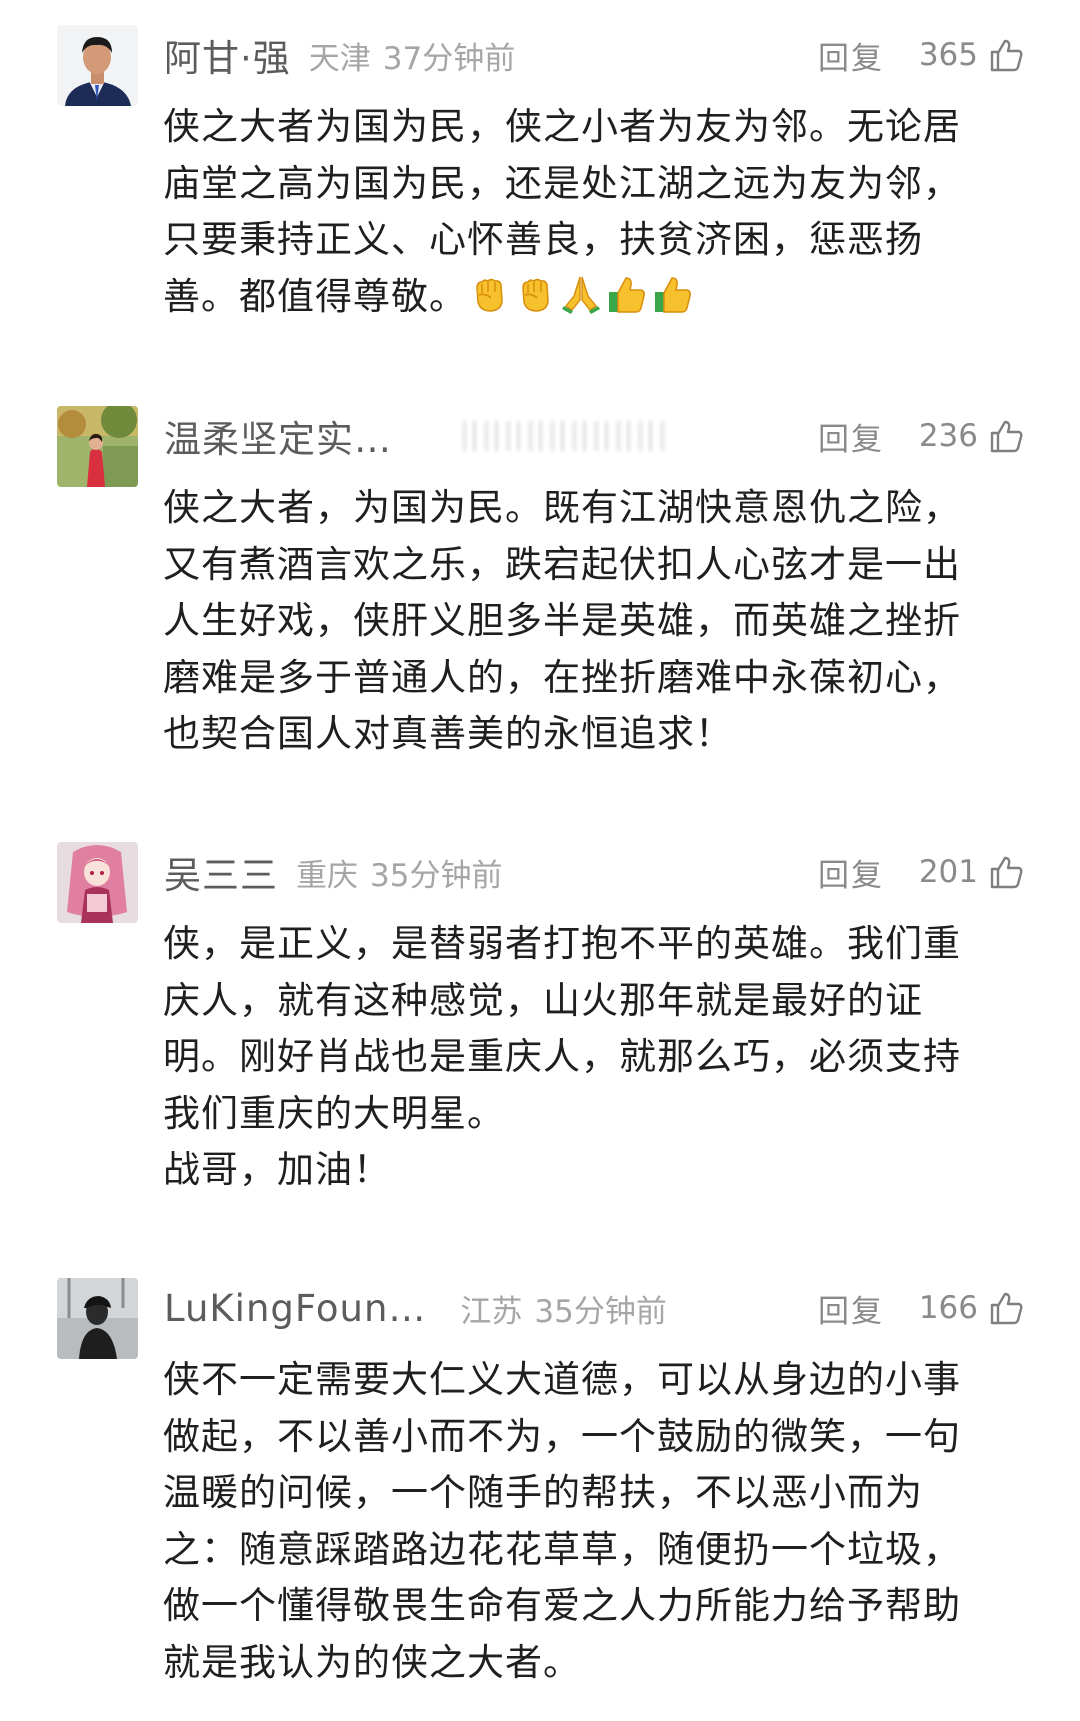  I want to click on like-button: 236, so click(971, 436).